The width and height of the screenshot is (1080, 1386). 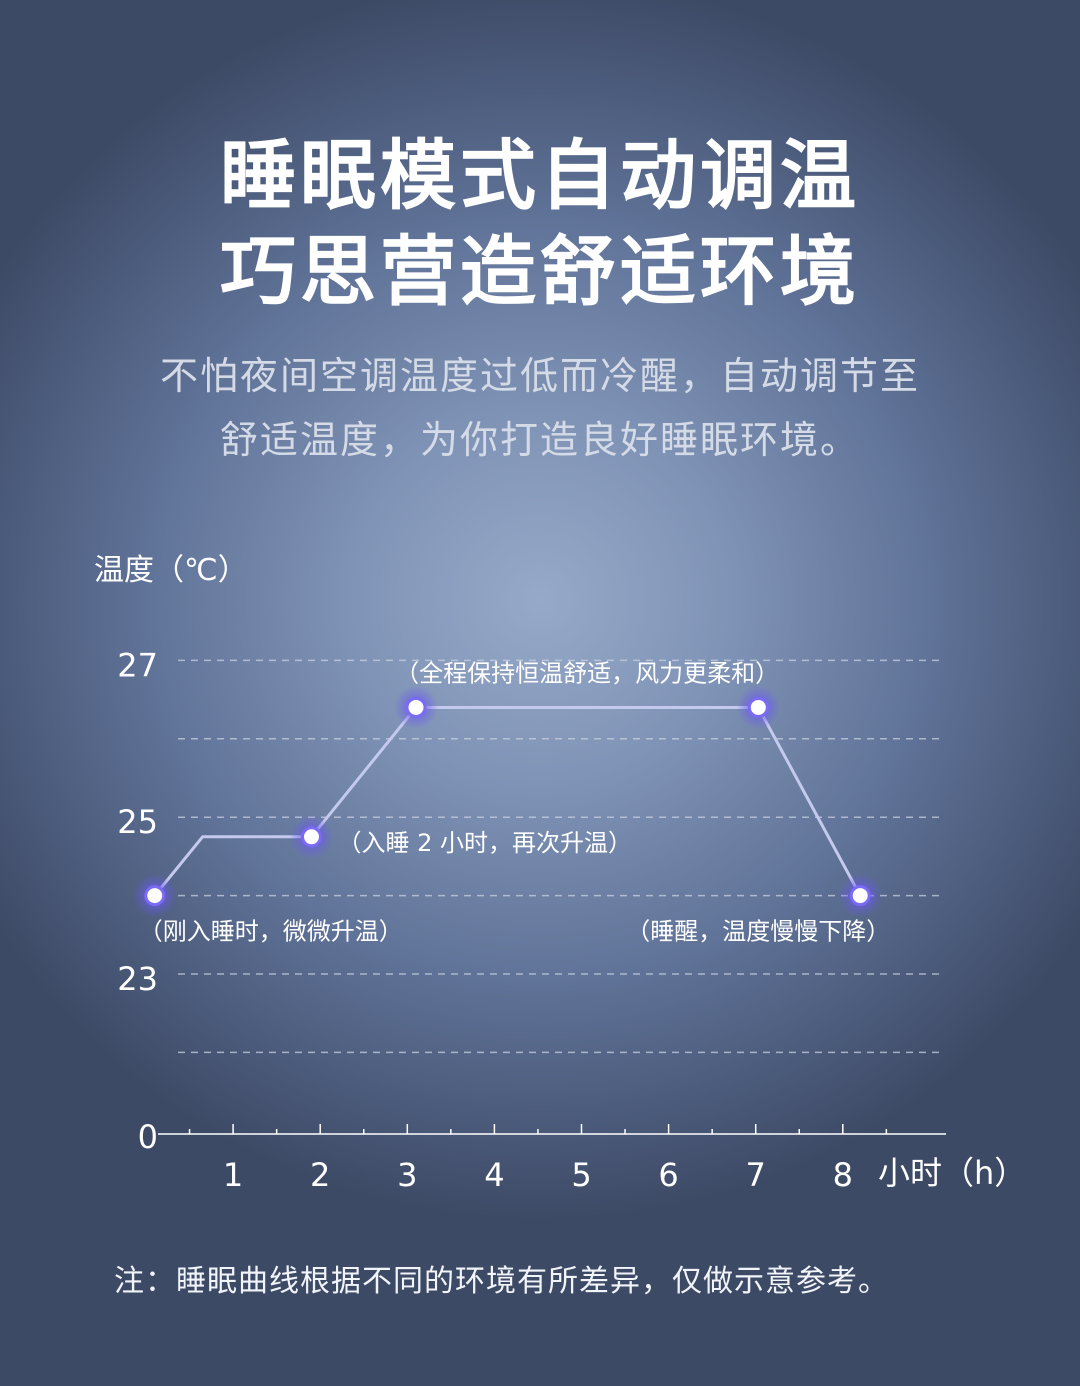 I want to click on footnote: 注：睡眠曲线根据不同的环境有所差异，仅做示意参考。, so click(x=501, y=1281).